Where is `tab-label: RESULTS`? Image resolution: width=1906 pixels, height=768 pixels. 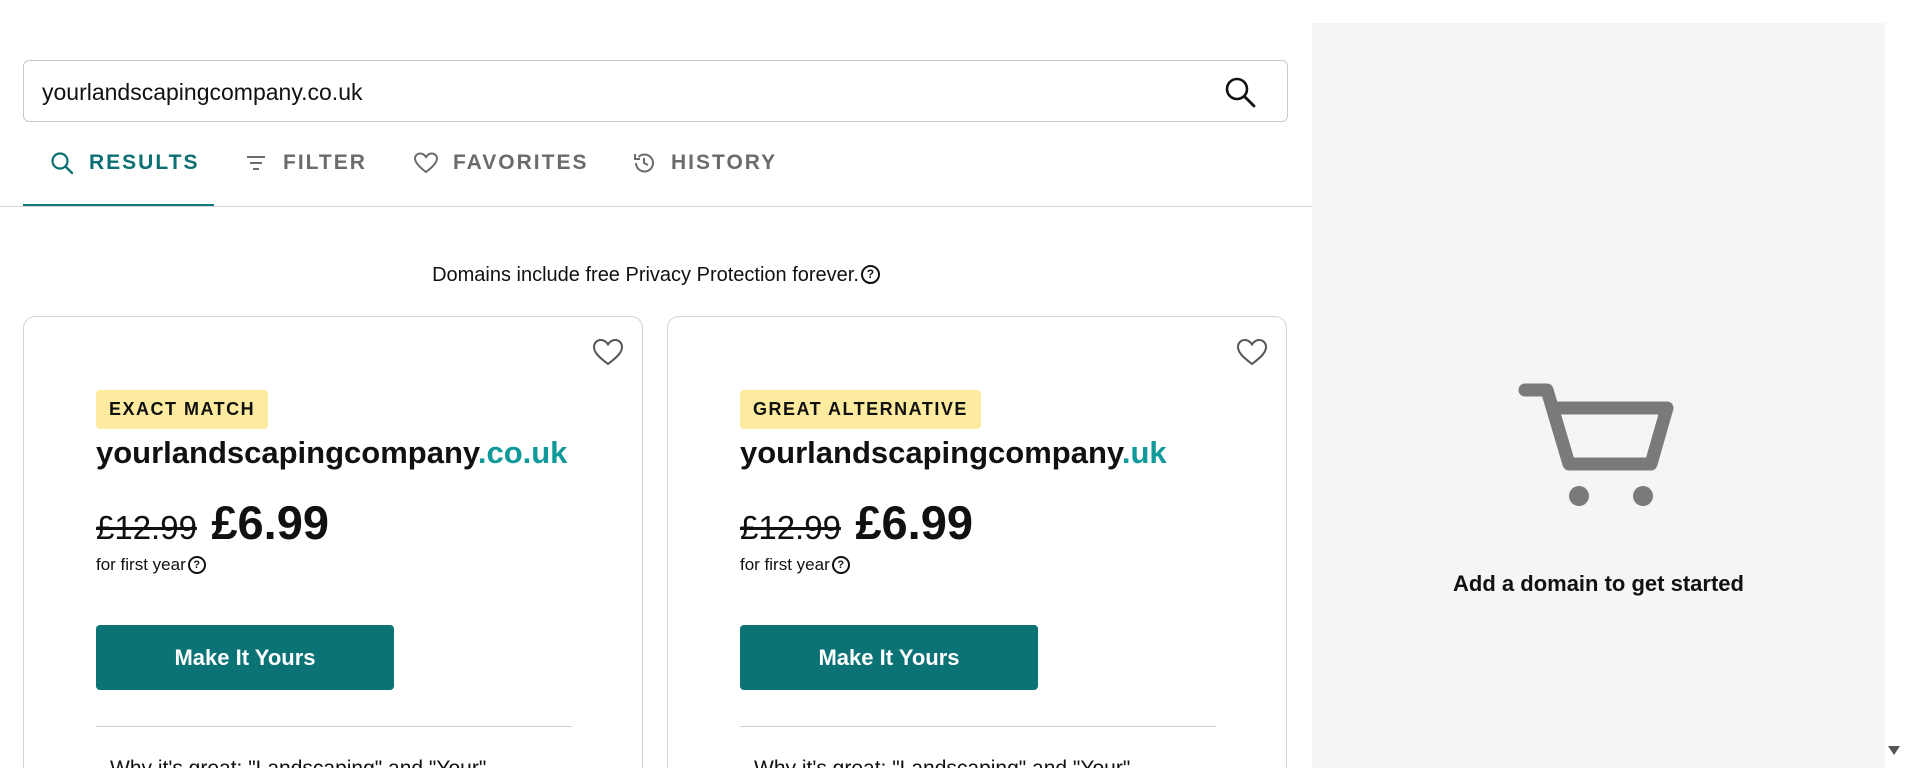
tab-label: RESULTS is located at coordinates (144, 162).